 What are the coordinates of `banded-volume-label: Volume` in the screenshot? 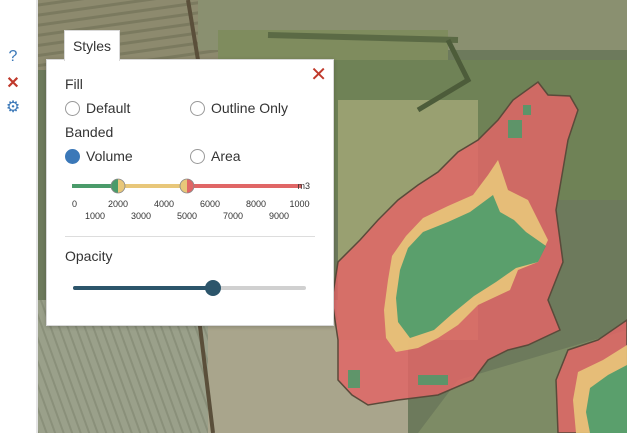 It's located at (109, 156).